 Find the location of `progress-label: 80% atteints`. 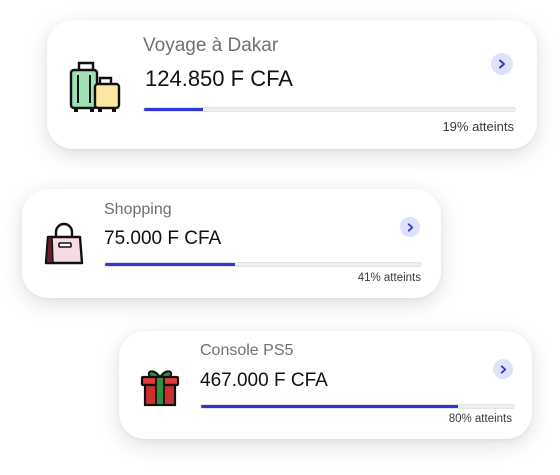

progress-label: 80% atteints is located at coordinates (480, 419).